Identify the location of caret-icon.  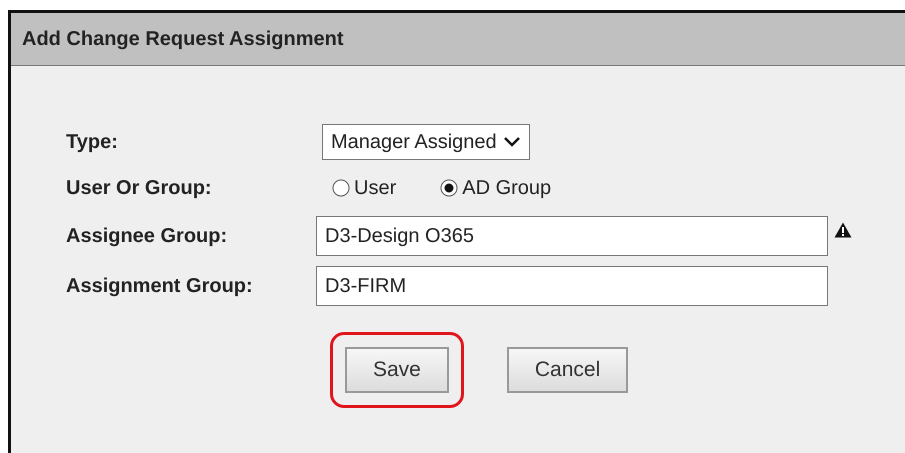
(511, 142).